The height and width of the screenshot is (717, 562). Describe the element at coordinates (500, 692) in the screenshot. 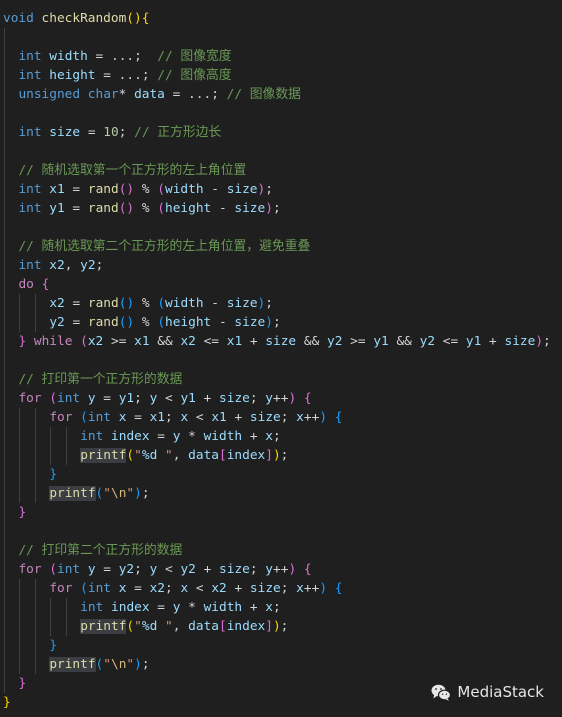

I see `watermark-label: MediaStack` at that location.